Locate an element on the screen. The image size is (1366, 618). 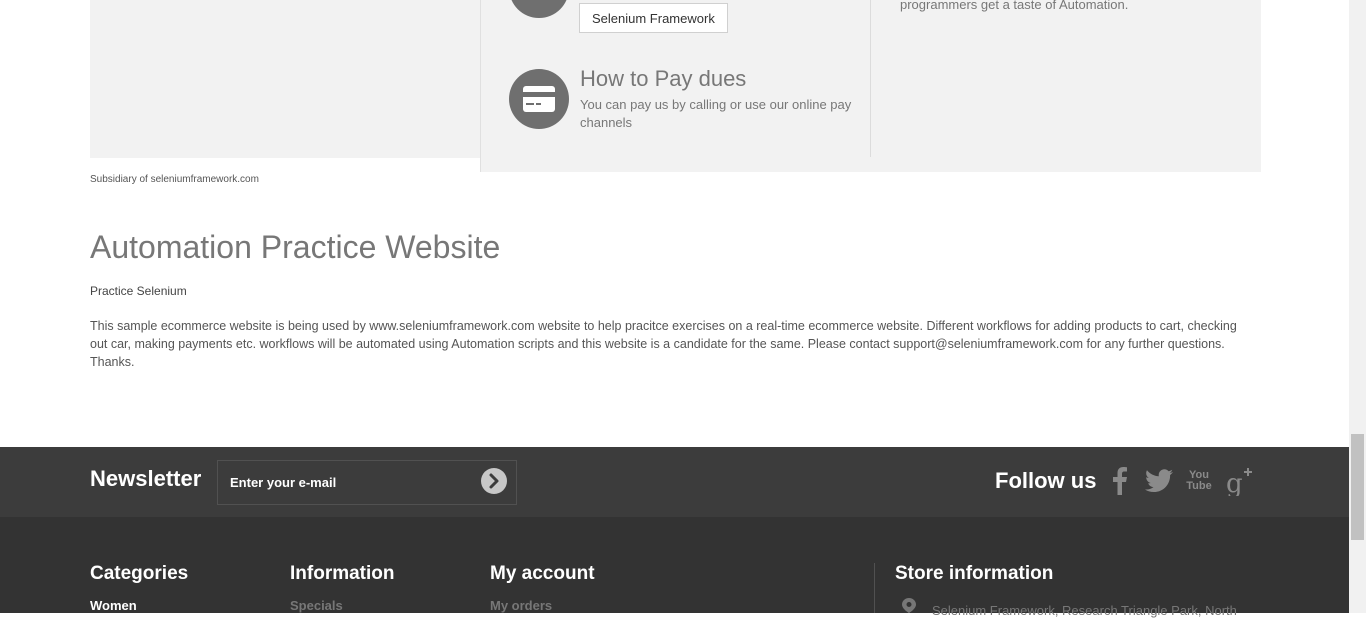
facebook-icon is located at coordinates (1120, 481).